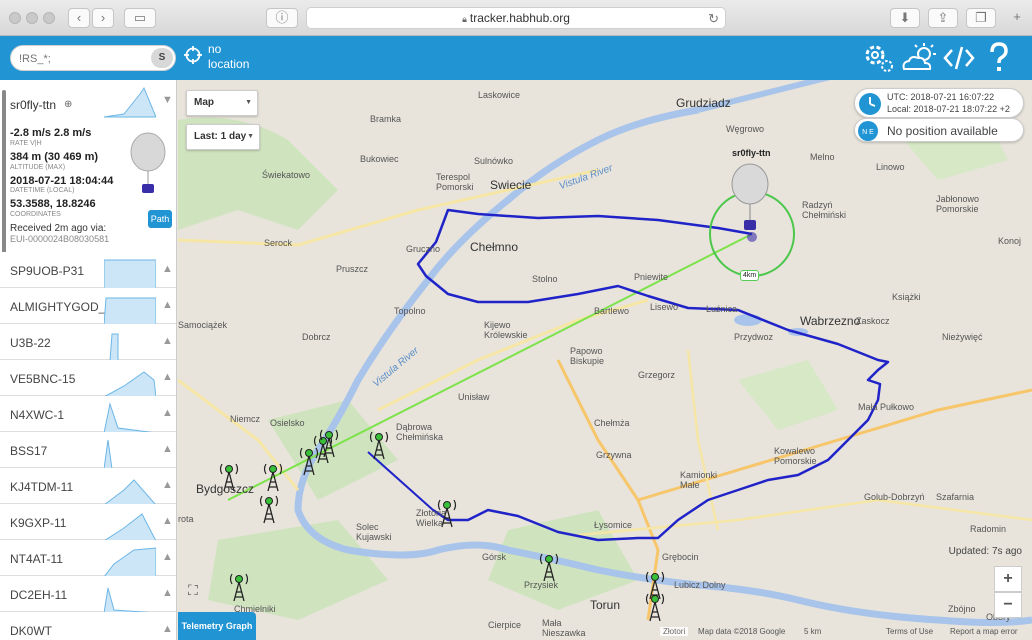  I want to click on place-label-linowo: Linowo, so click(890, 167).